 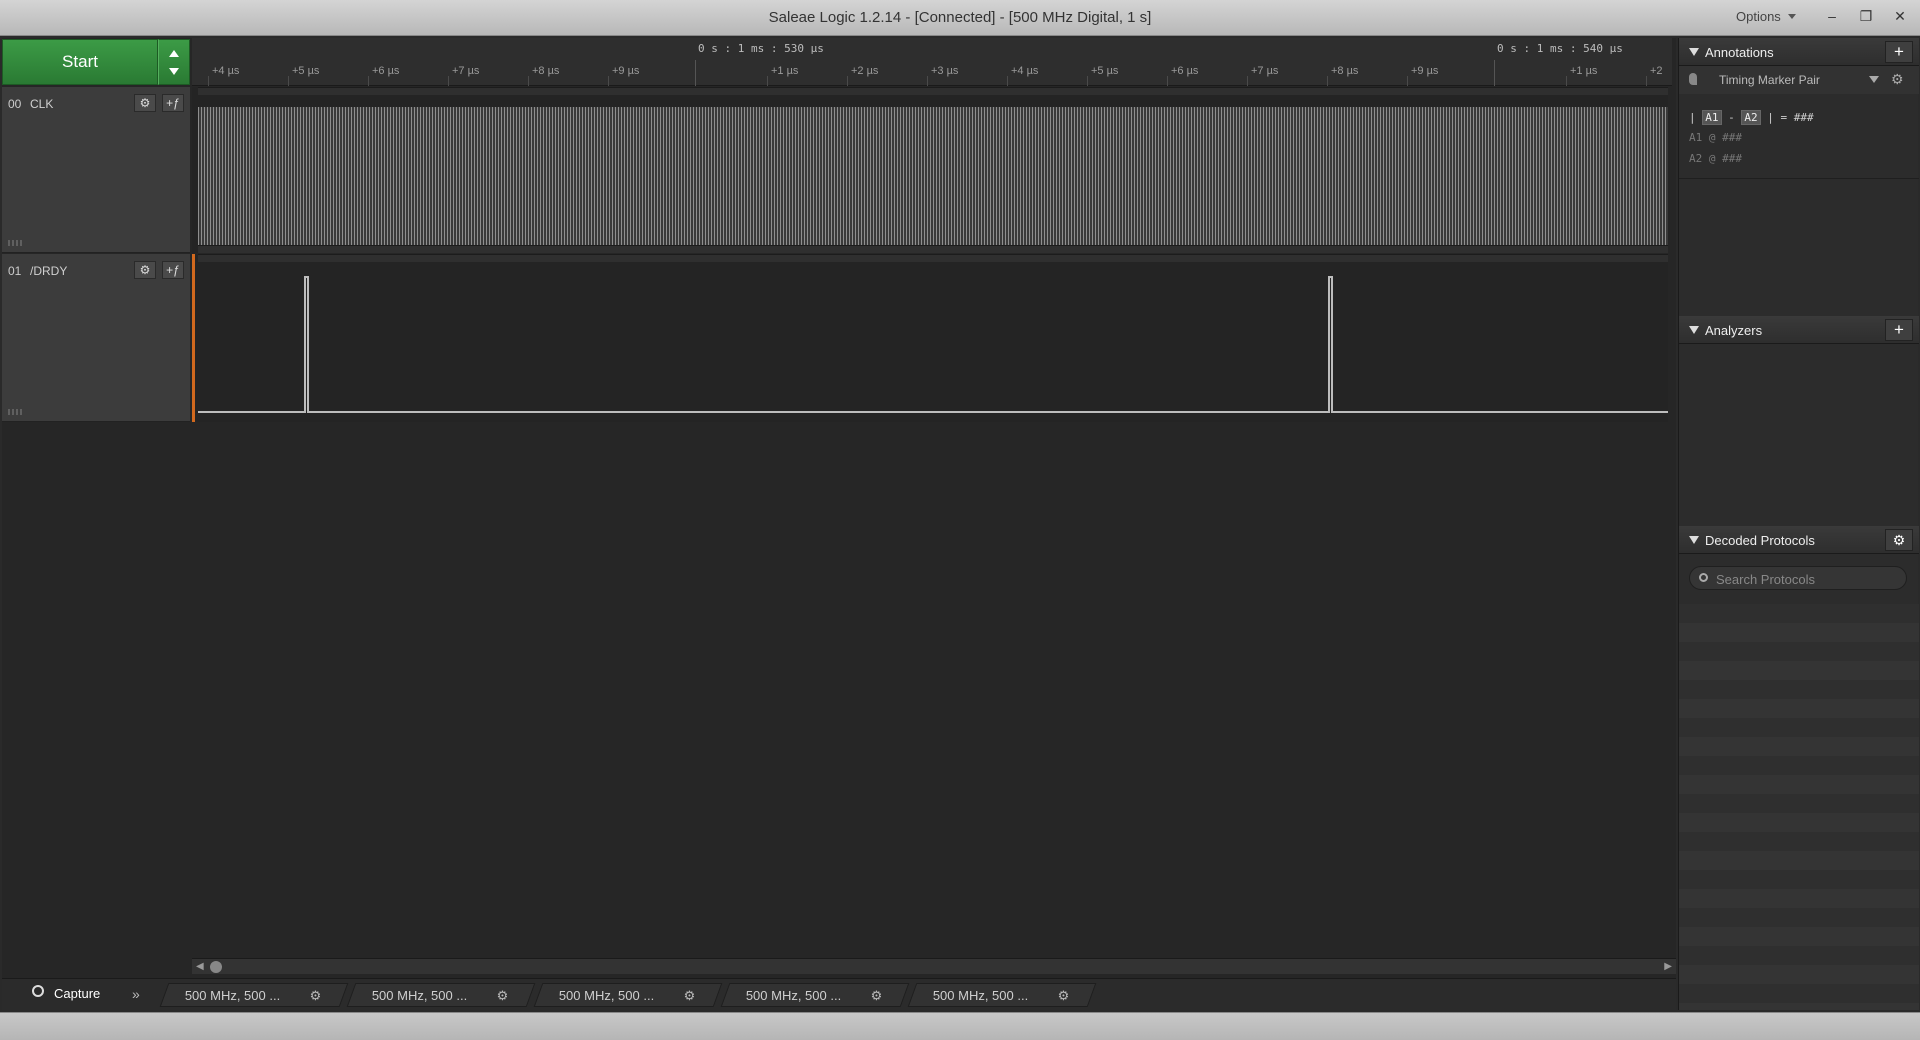 What do you see at coordinates (1897, 79) in the screenshot?
I see `marker-gear-icon: ⚙` at bounding box center [1897, 79].